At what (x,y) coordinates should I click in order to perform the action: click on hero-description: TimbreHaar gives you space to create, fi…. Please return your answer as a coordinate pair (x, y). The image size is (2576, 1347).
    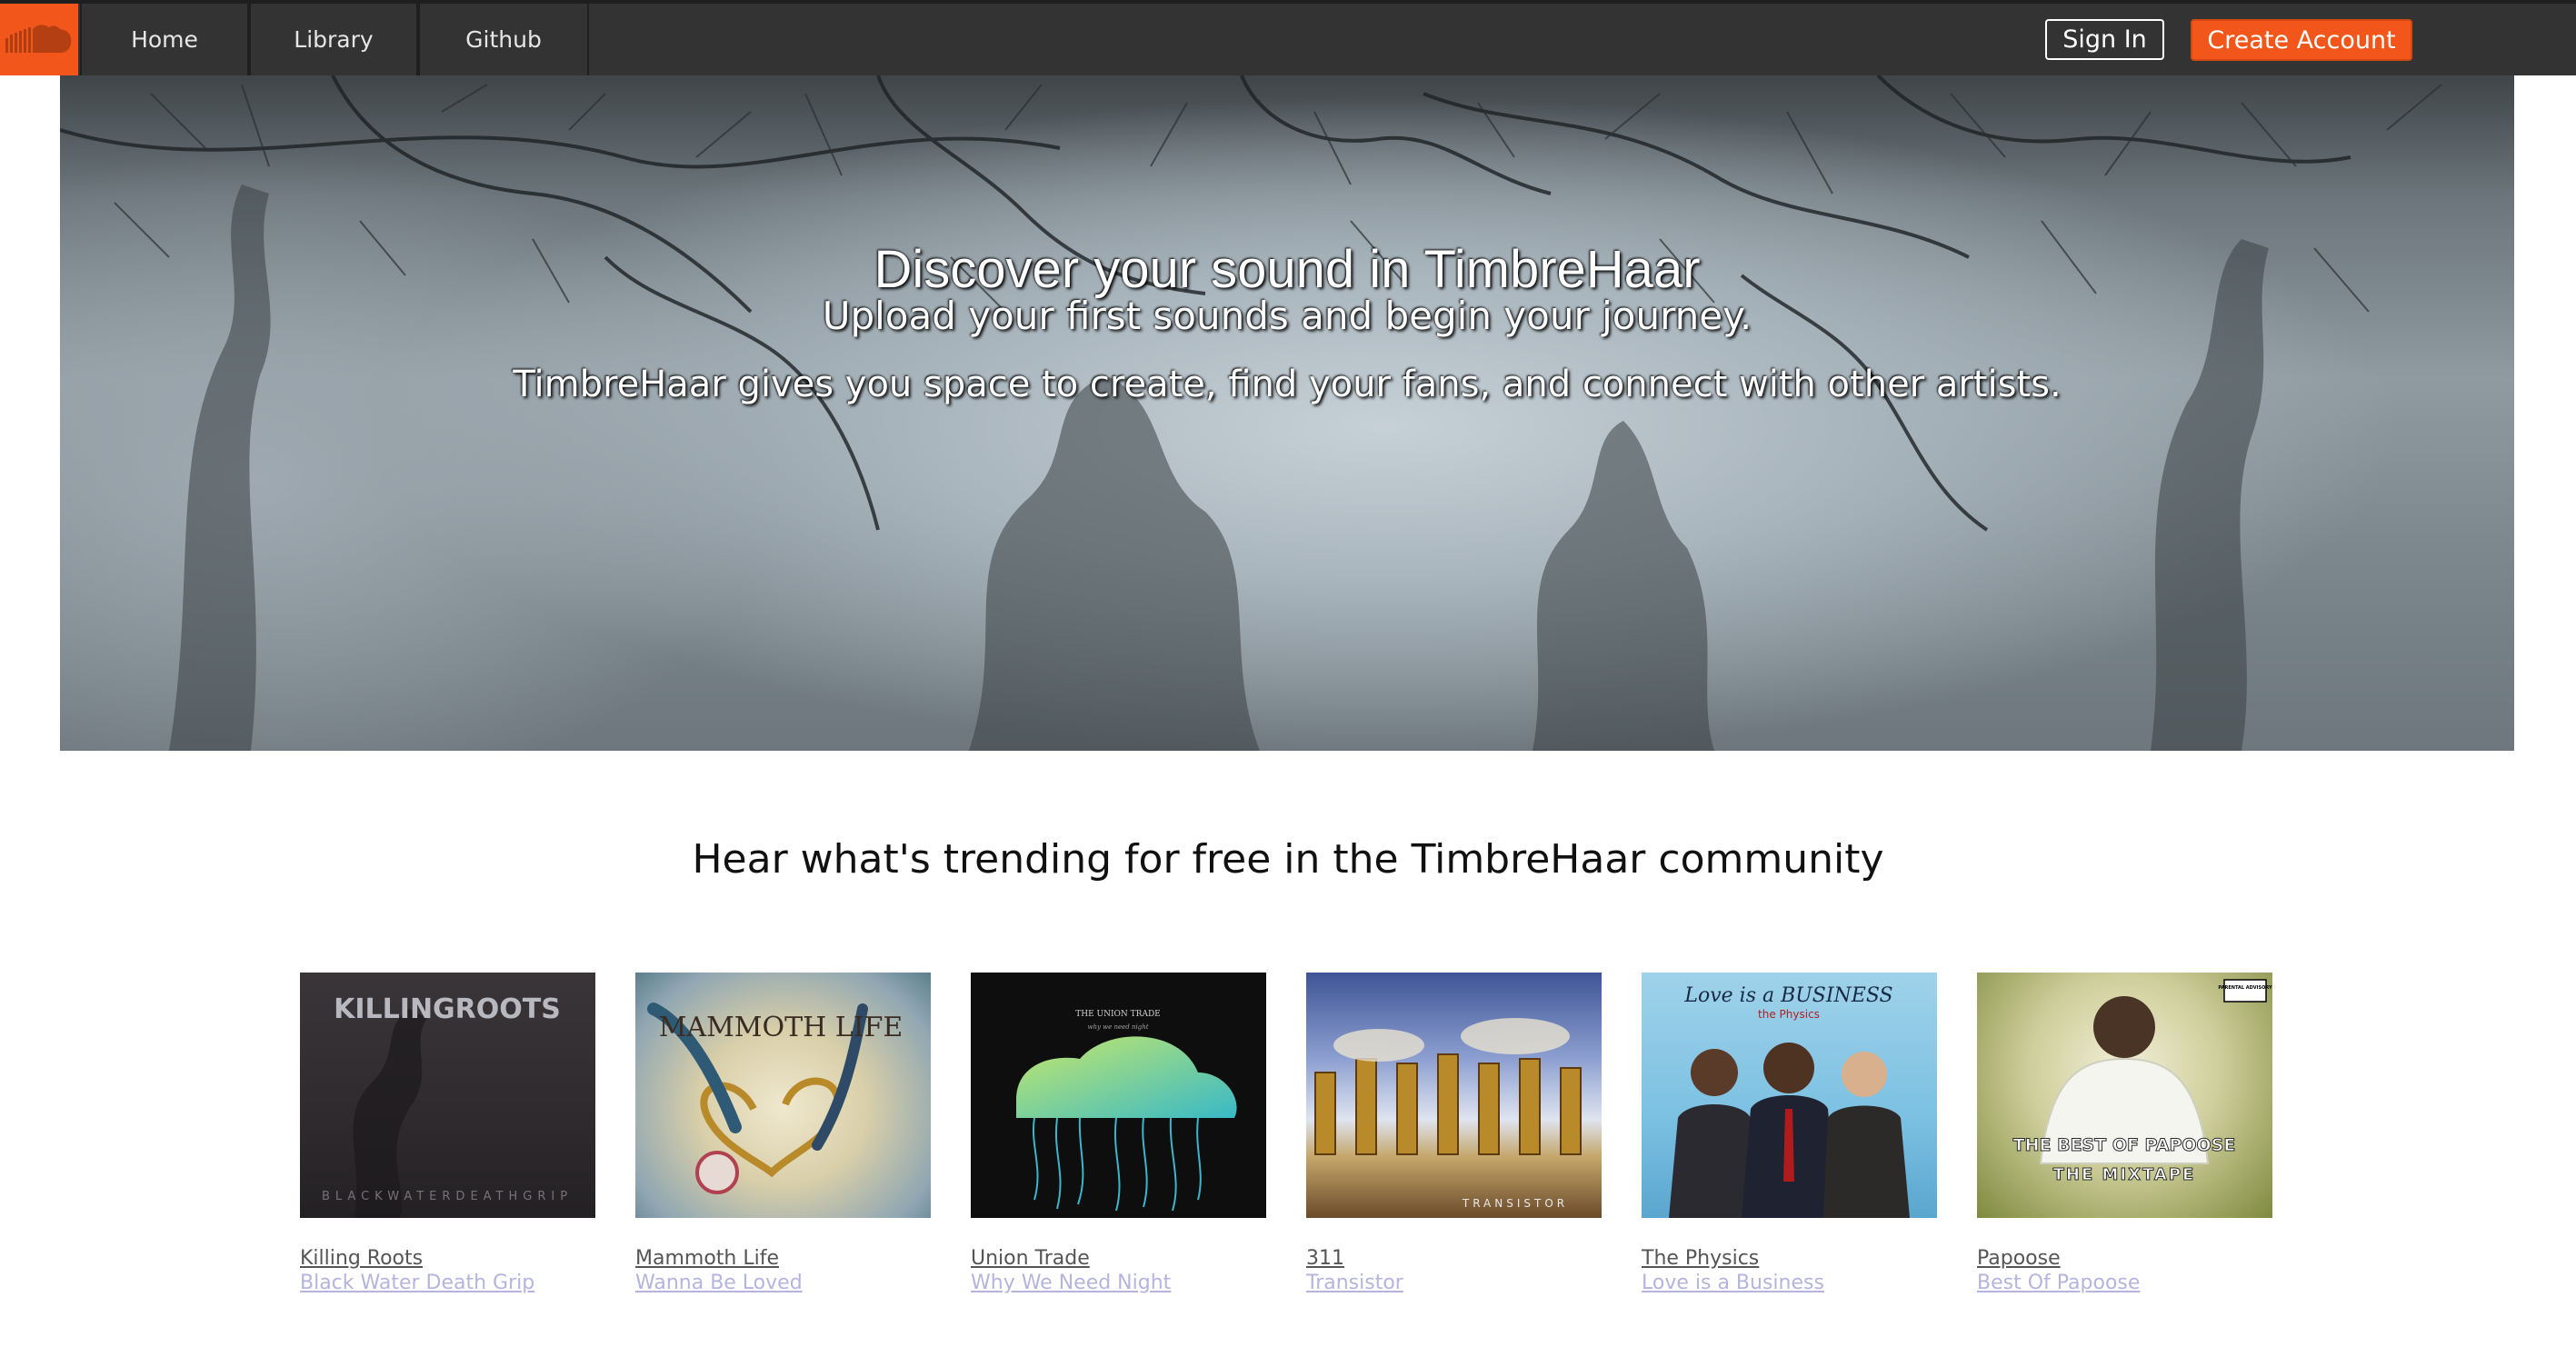
    Looking at the image, I should click on (1287, 384).